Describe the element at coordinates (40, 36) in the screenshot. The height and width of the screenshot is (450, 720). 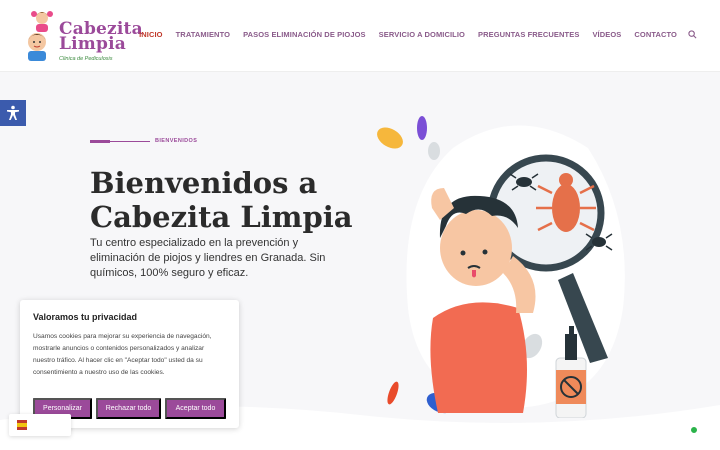
I see `logo-children-icon` at that location.